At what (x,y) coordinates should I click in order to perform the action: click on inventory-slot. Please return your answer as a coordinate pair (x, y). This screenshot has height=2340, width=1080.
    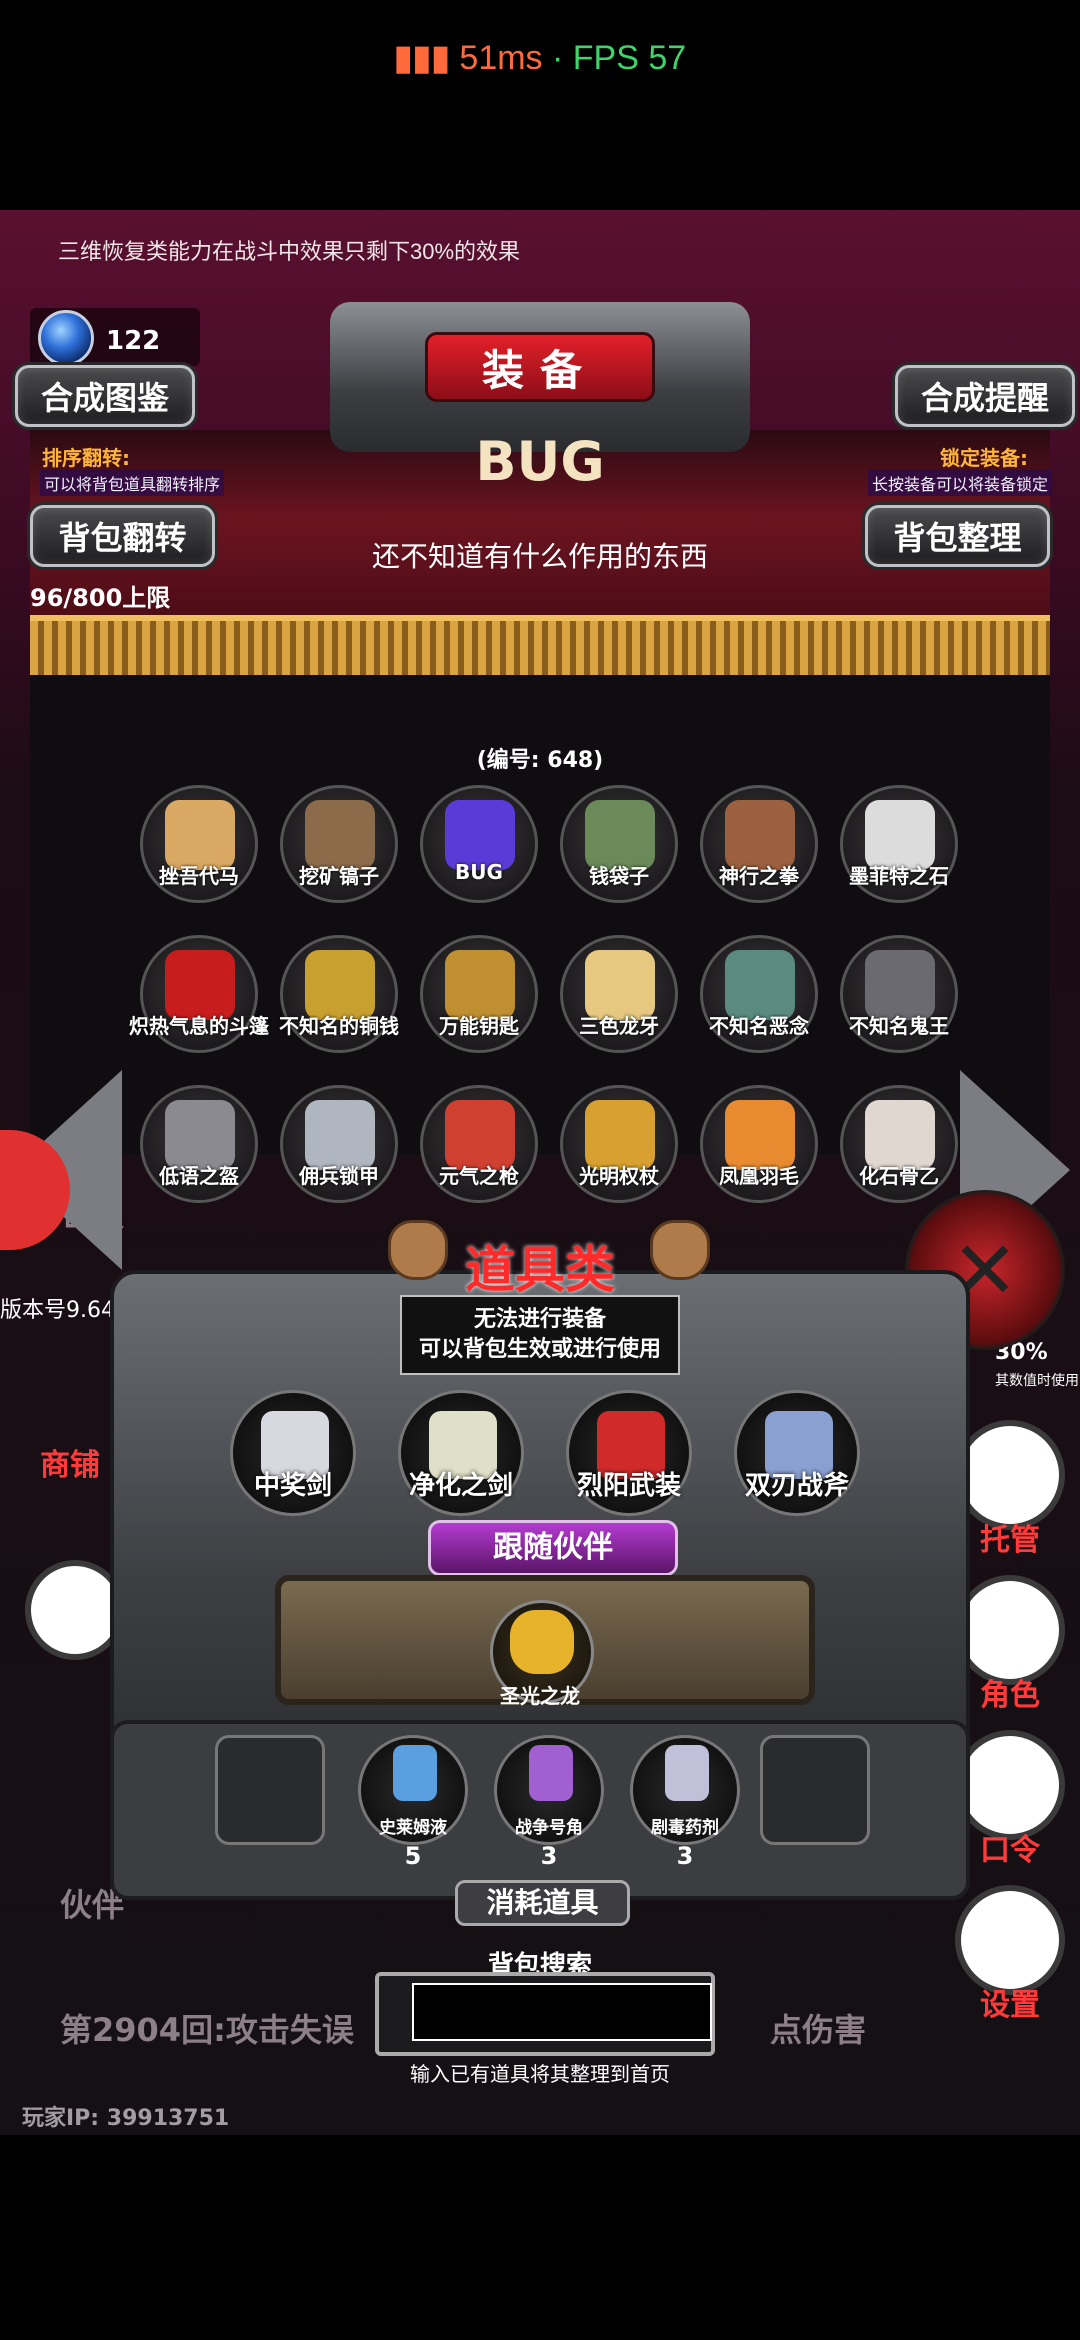
    Looking at the image, I should click on (479, 844).